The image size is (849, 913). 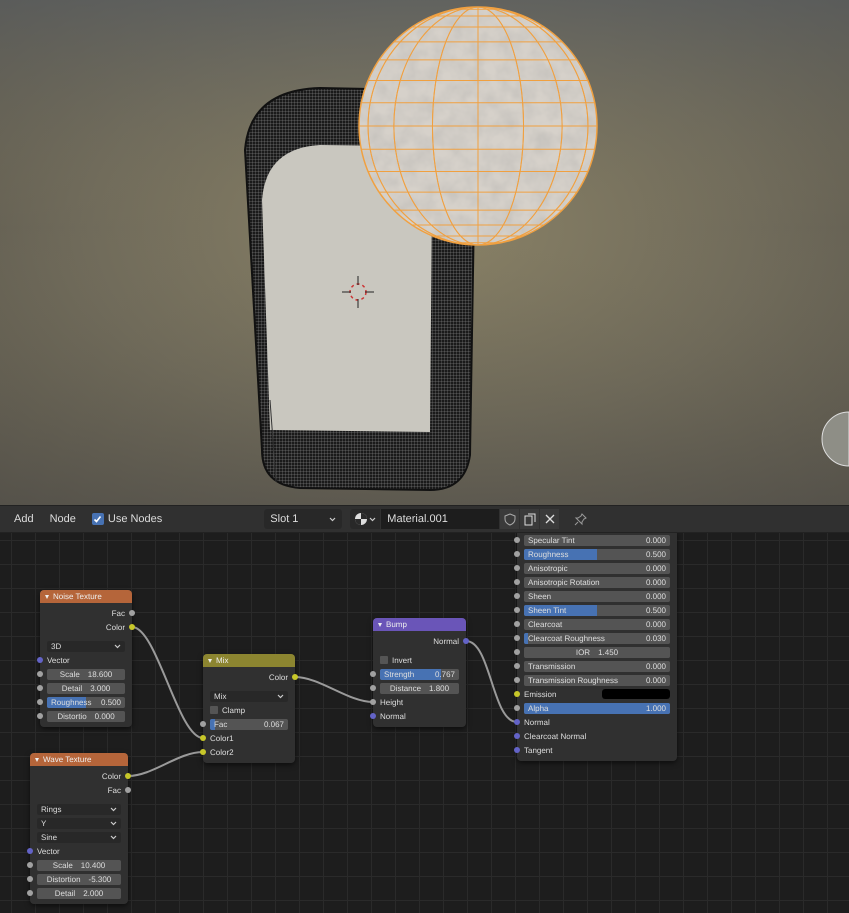 What do you see at coordinates (597, 596) in the screenshot?
I see `slider-field: Sheen 0.000` at bounding box center [597, 596].